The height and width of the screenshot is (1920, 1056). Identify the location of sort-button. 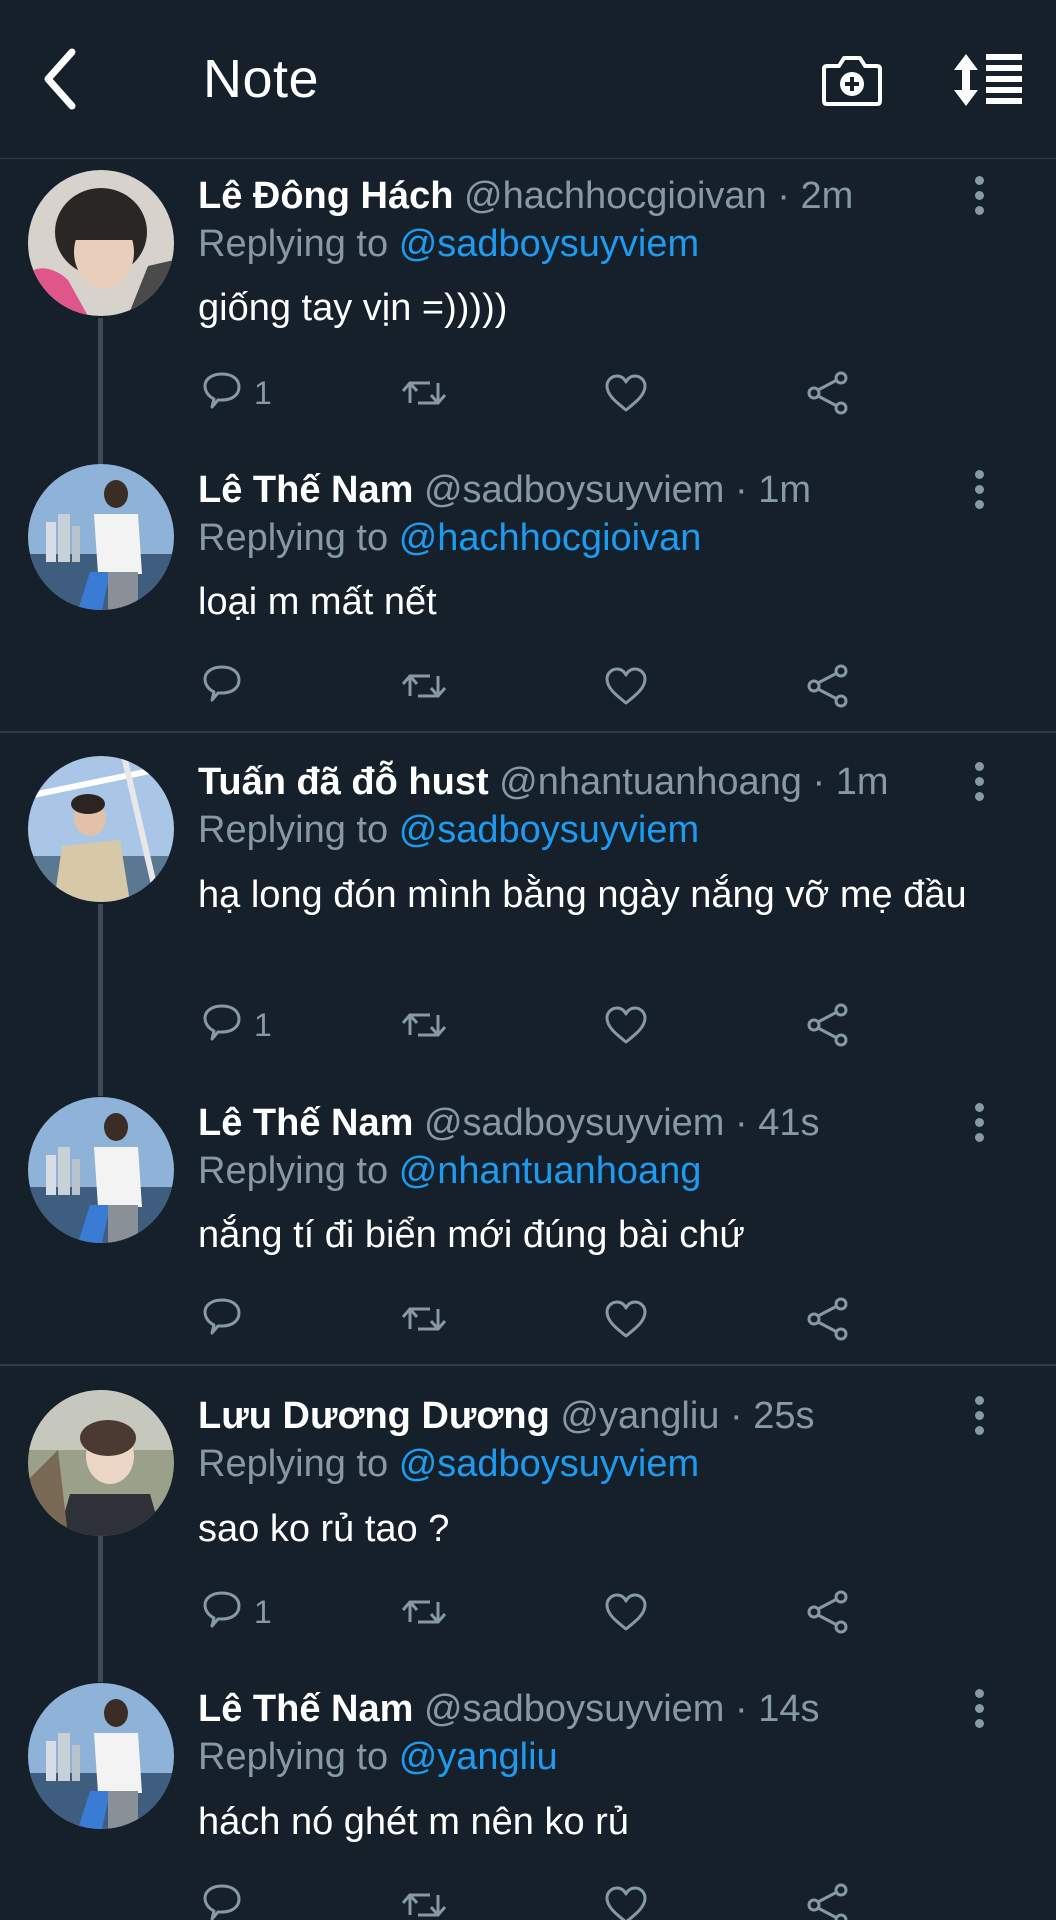
(988, 80).